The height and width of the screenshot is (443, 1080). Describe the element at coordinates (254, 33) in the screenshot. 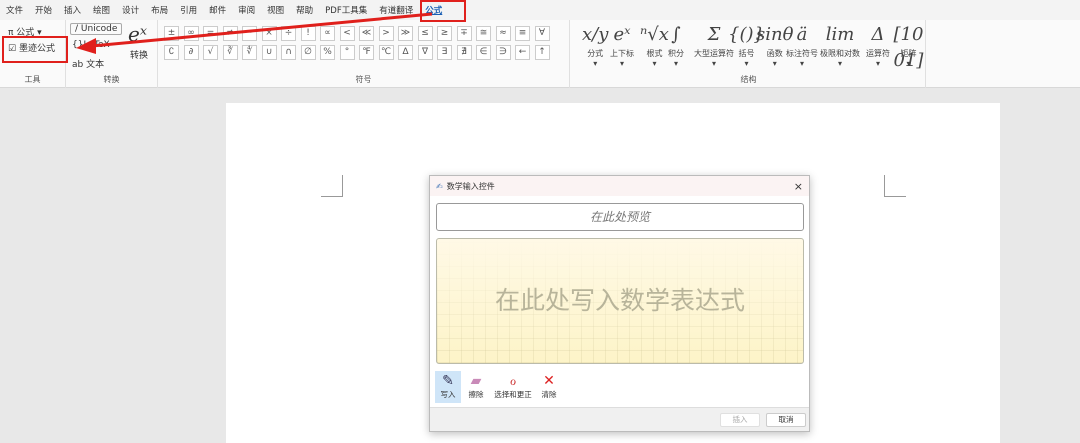

I see `annotation-arrow` at that location.